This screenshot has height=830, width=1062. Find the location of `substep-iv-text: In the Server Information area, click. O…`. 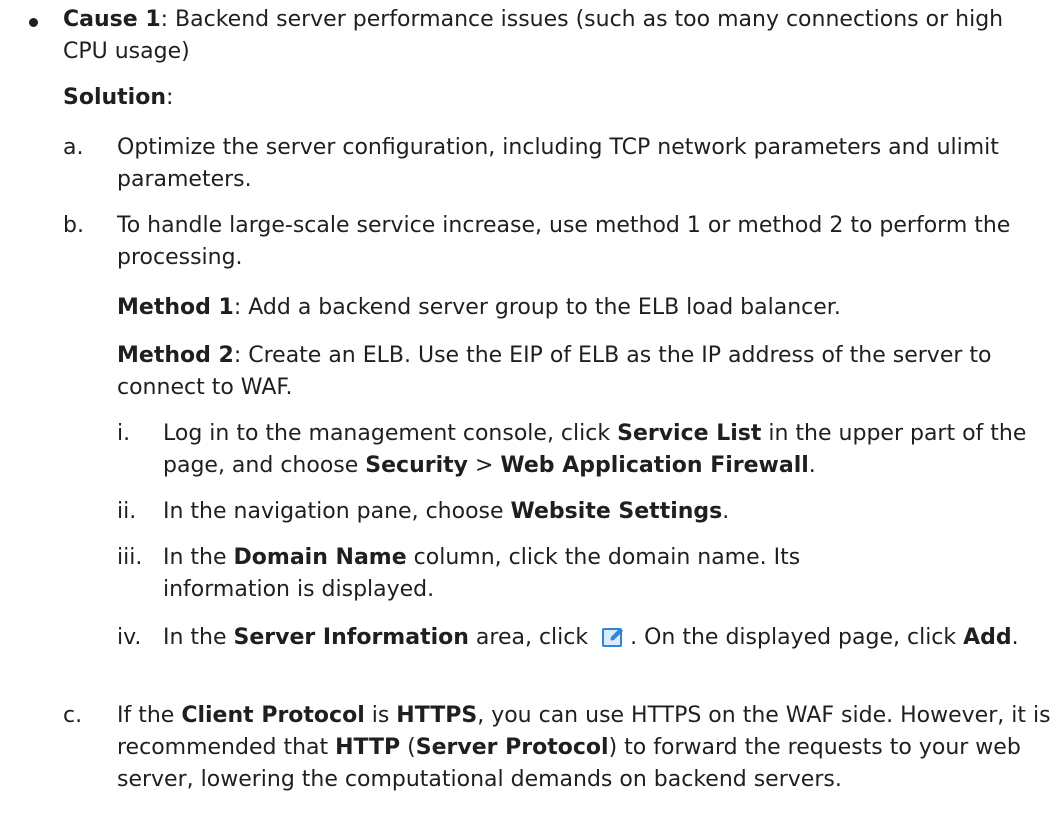

substep-iv-text: In the Server Information area, click. O… is located at coordinates (591, 637).